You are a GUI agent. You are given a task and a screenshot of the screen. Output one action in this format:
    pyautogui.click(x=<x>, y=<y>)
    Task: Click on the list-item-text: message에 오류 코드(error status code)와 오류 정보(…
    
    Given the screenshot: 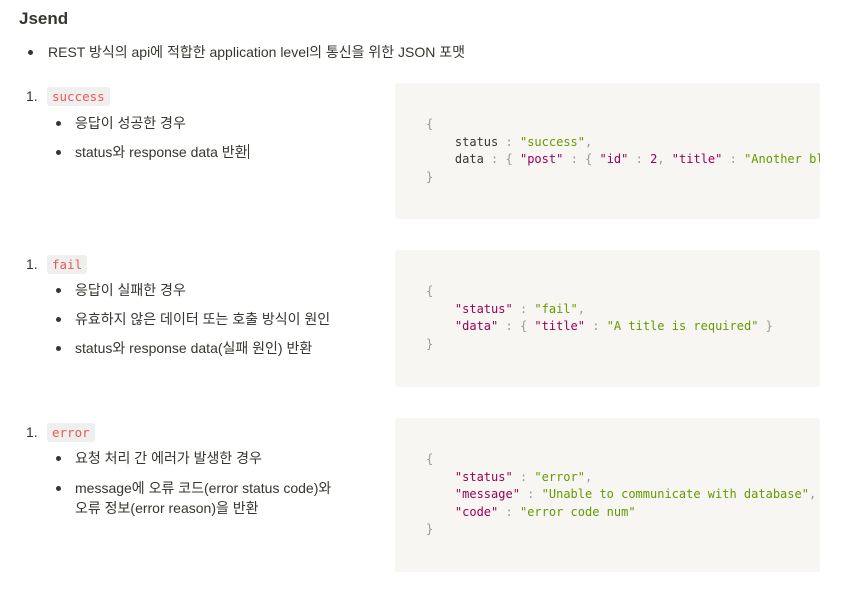 What is the action you would take?
    pyautogui.click(x=203, y=498)
    